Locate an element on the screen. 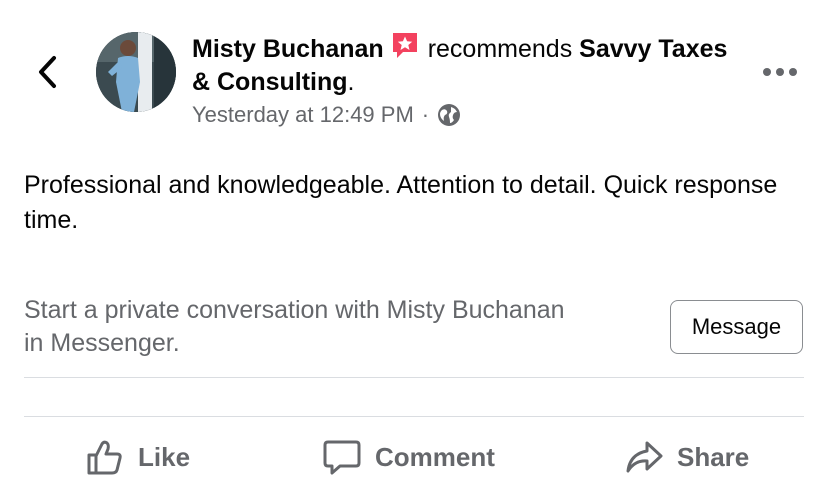 Image resolution: width=817 pixels, height=493 pixels. share-arrow-icon is located at coordinates (644, 457).